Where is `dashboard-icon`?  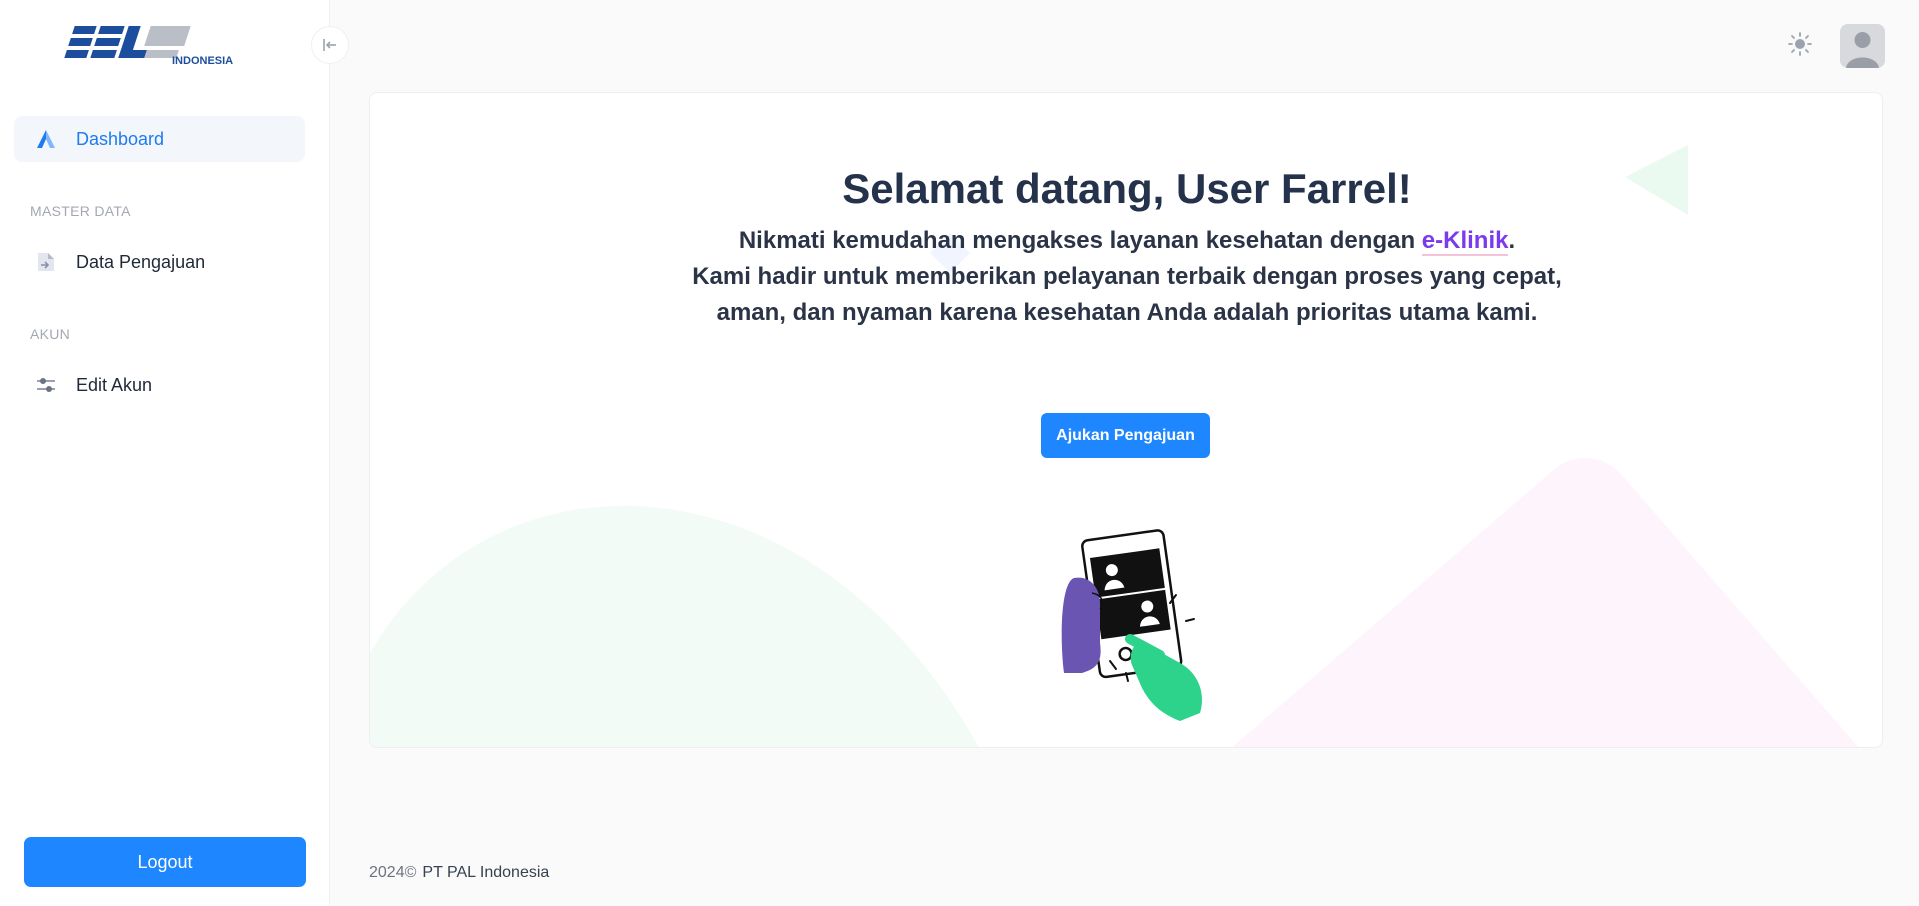 dashboard-icon is located at coordinates (46, 139).